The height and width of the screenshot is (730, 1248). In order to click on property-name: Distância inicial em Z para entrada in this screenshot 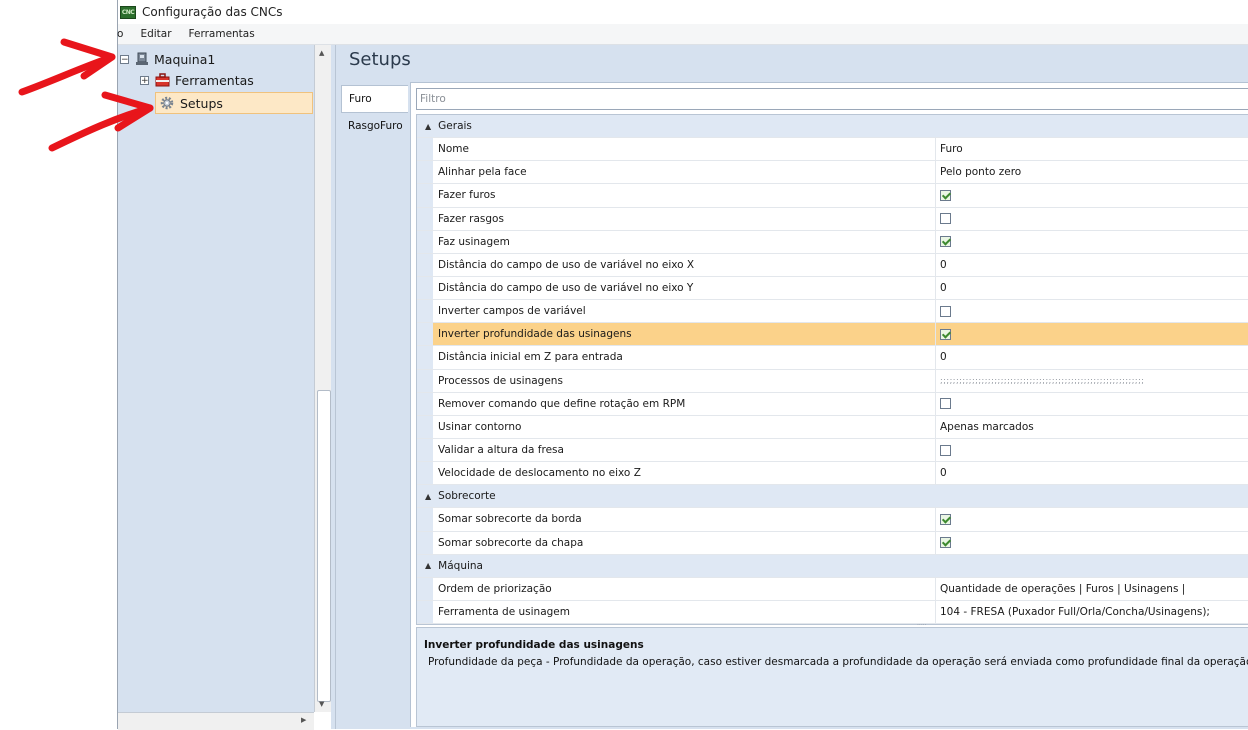, I will do `click(684, 357)`.